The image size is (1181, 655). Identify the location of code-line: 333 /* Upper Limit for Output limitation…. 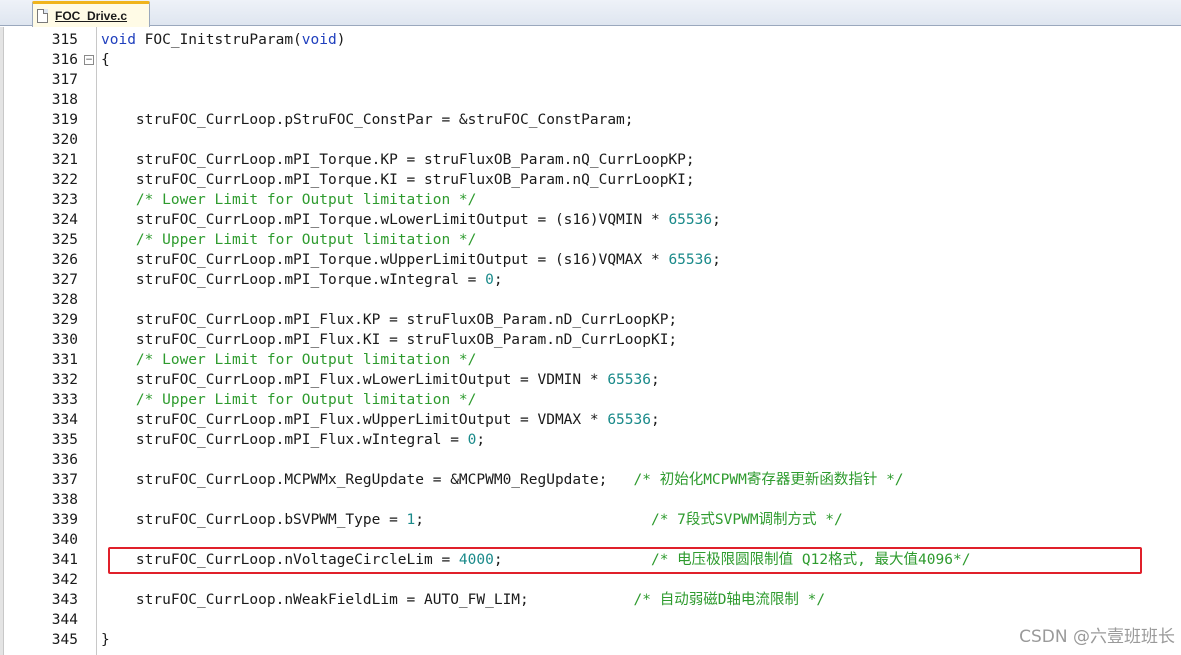
(590, 400).